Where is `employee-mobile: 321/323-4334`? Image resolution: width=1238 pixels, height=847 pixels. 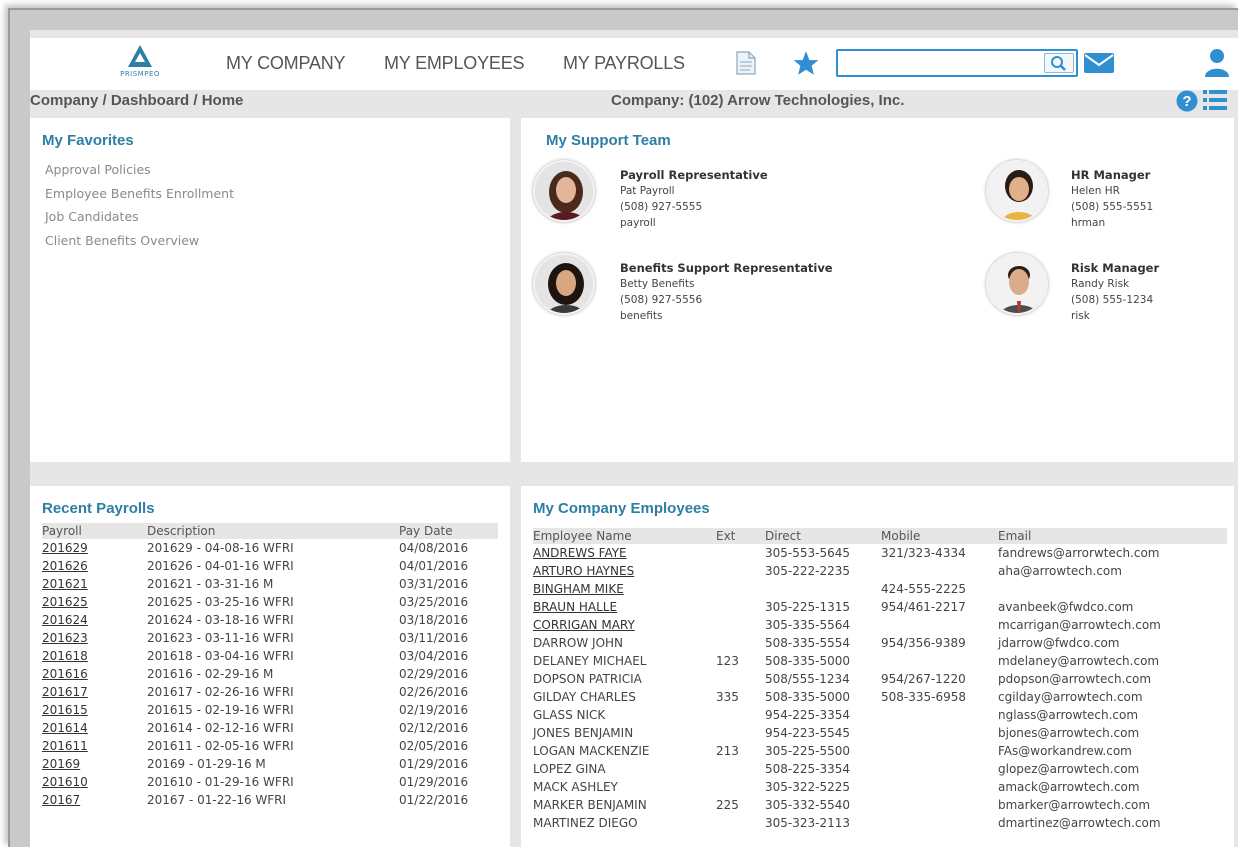
employee-mobile: 321/323-4334 is located at coordinates (923, 553).